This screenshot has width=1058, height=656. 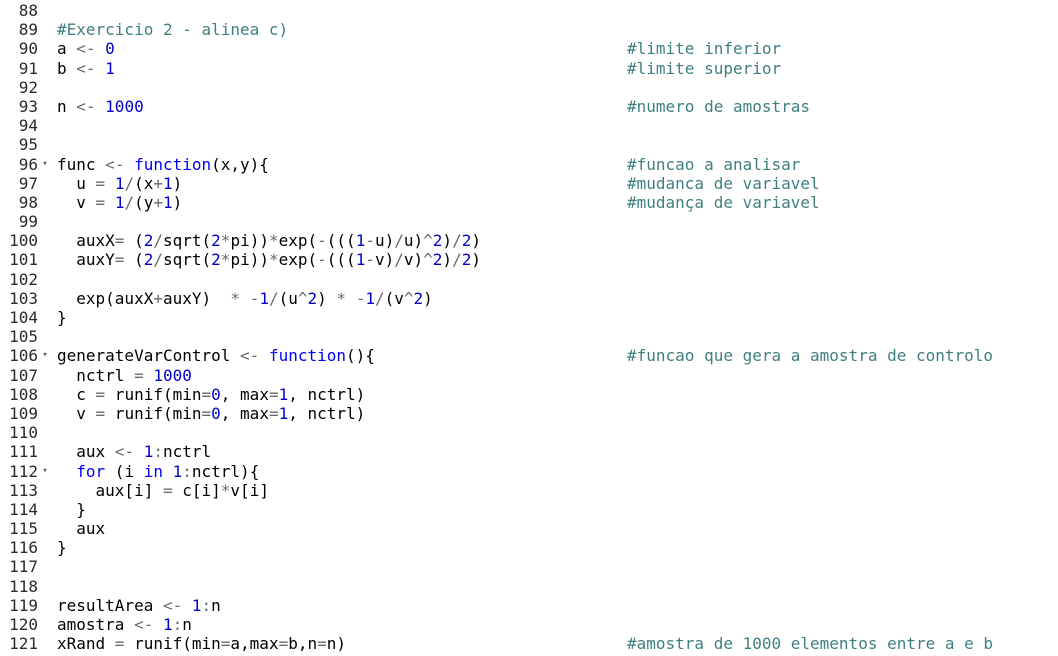 What do you see at coordinates (529, 566) in the screenshot?
I see `code-line: 117` at bounding box center [529, 566].